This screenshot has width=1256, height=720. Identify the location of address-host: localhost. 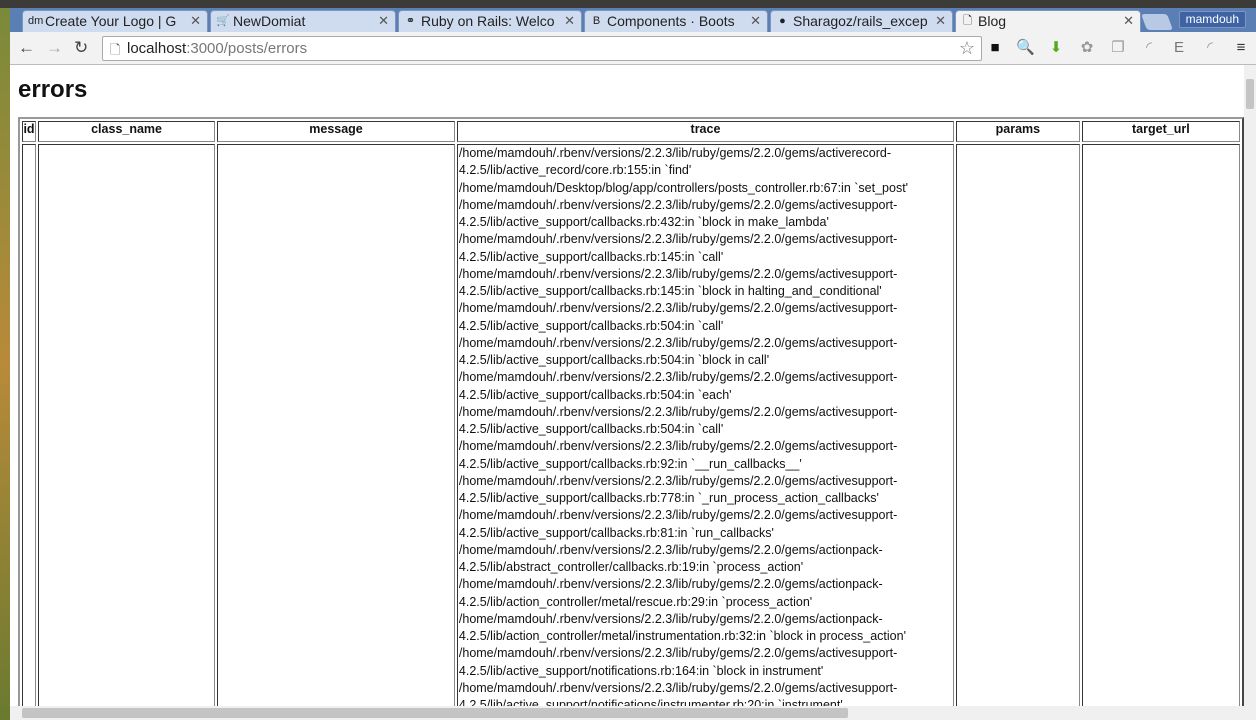
(157, 48).